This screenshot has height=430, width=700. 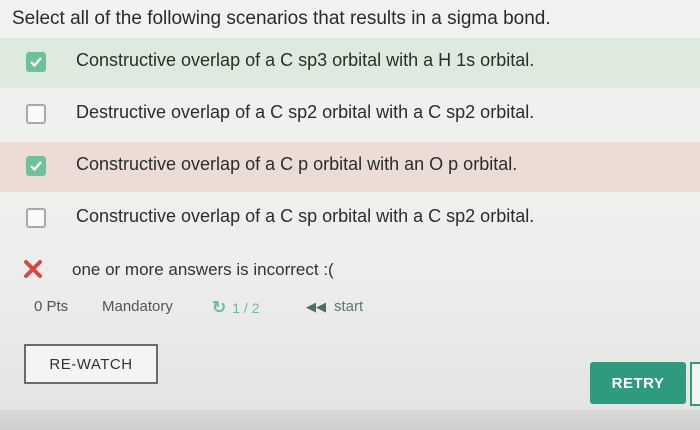 What do you see at coordinates (638, 383) in the screenshot?
I see `retry-button: RETRY` at bounding box center [638, 383].